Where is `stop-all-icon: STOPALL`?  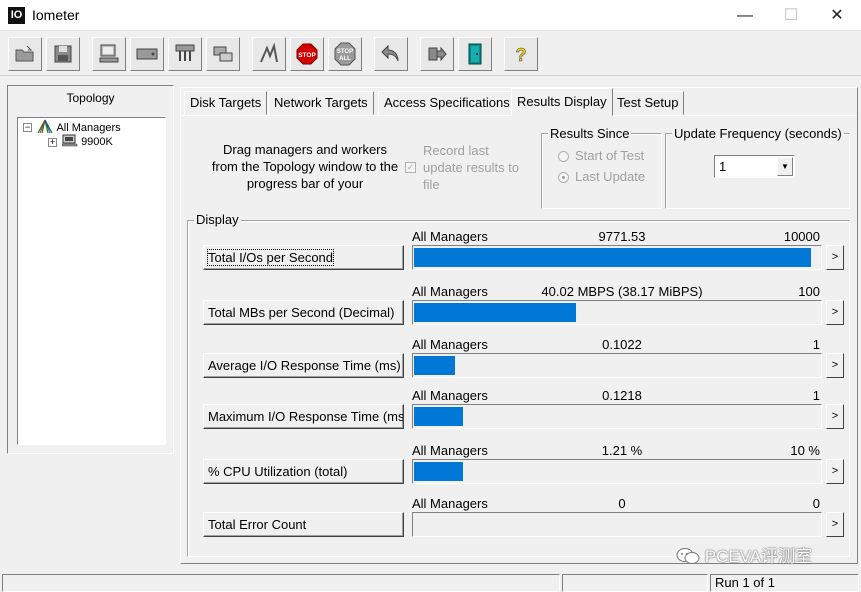 stop-all-icon: STOPALL is located at coordinates (345, 54).